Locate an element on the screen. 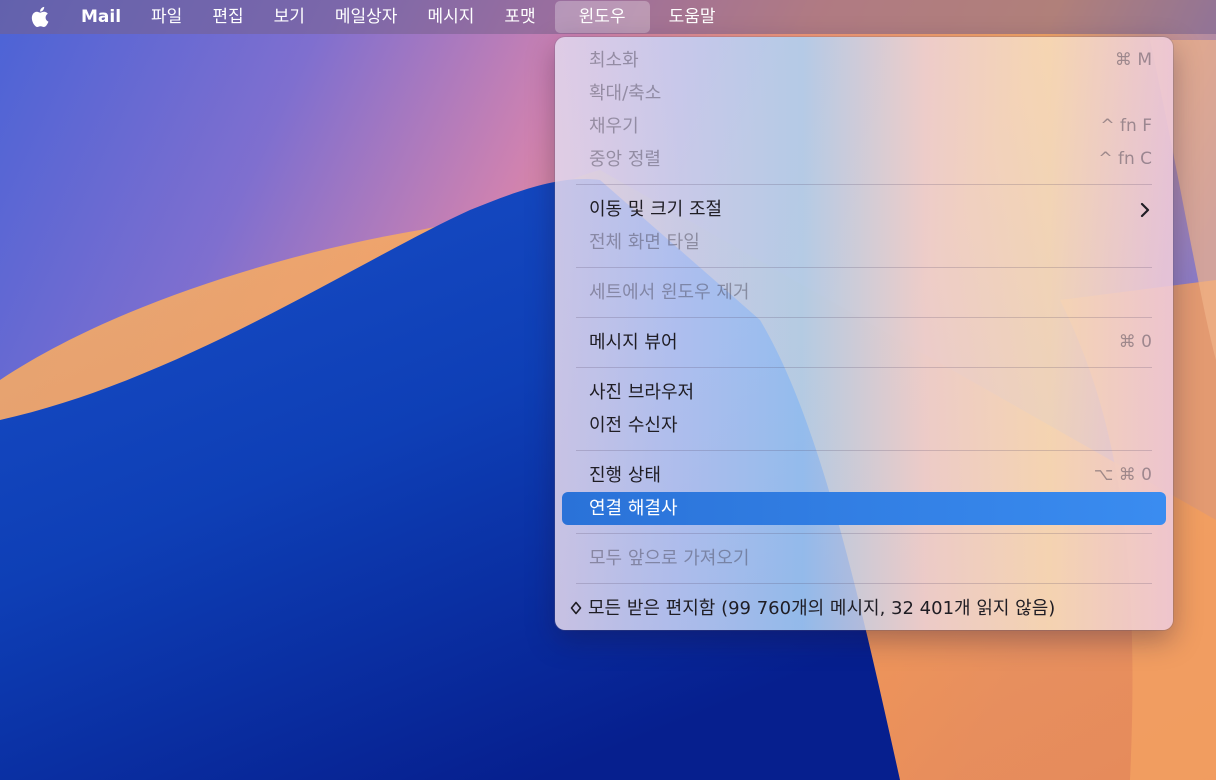 This screenshot has height=780, width=1216. menu-item-shortcut: ⌘ 0 is located at coordinates (1135, 342).